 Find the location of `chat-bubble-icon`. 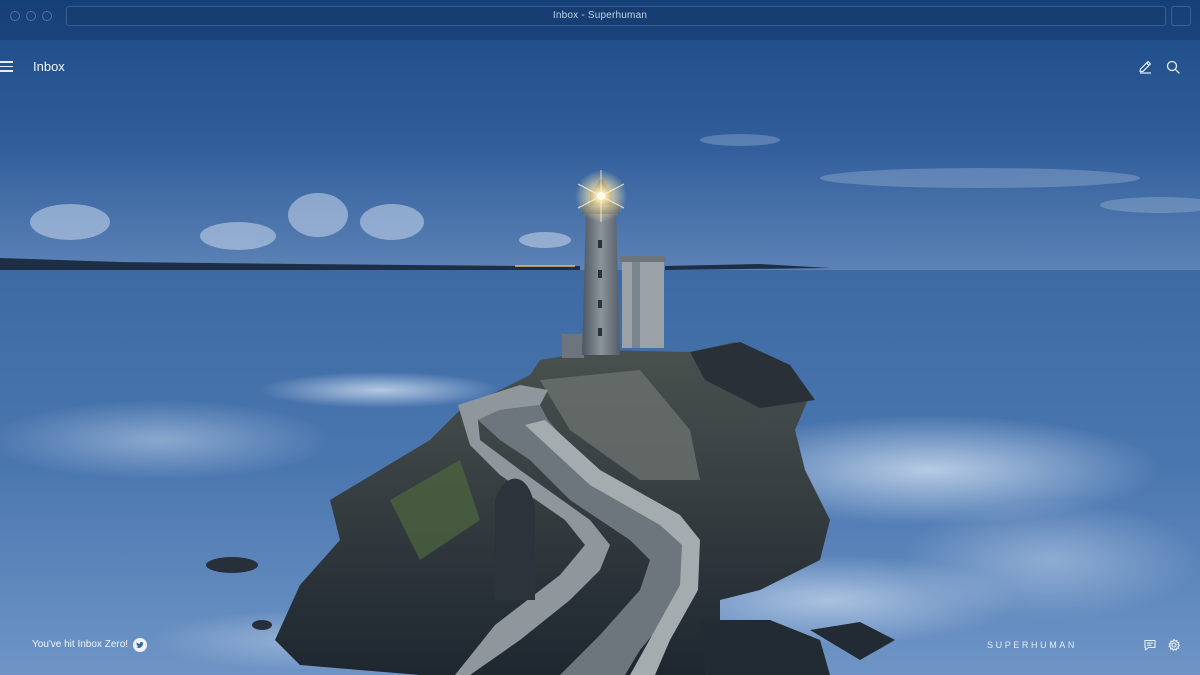

chat-bubble-icon is located at coordinates (1150, 645).